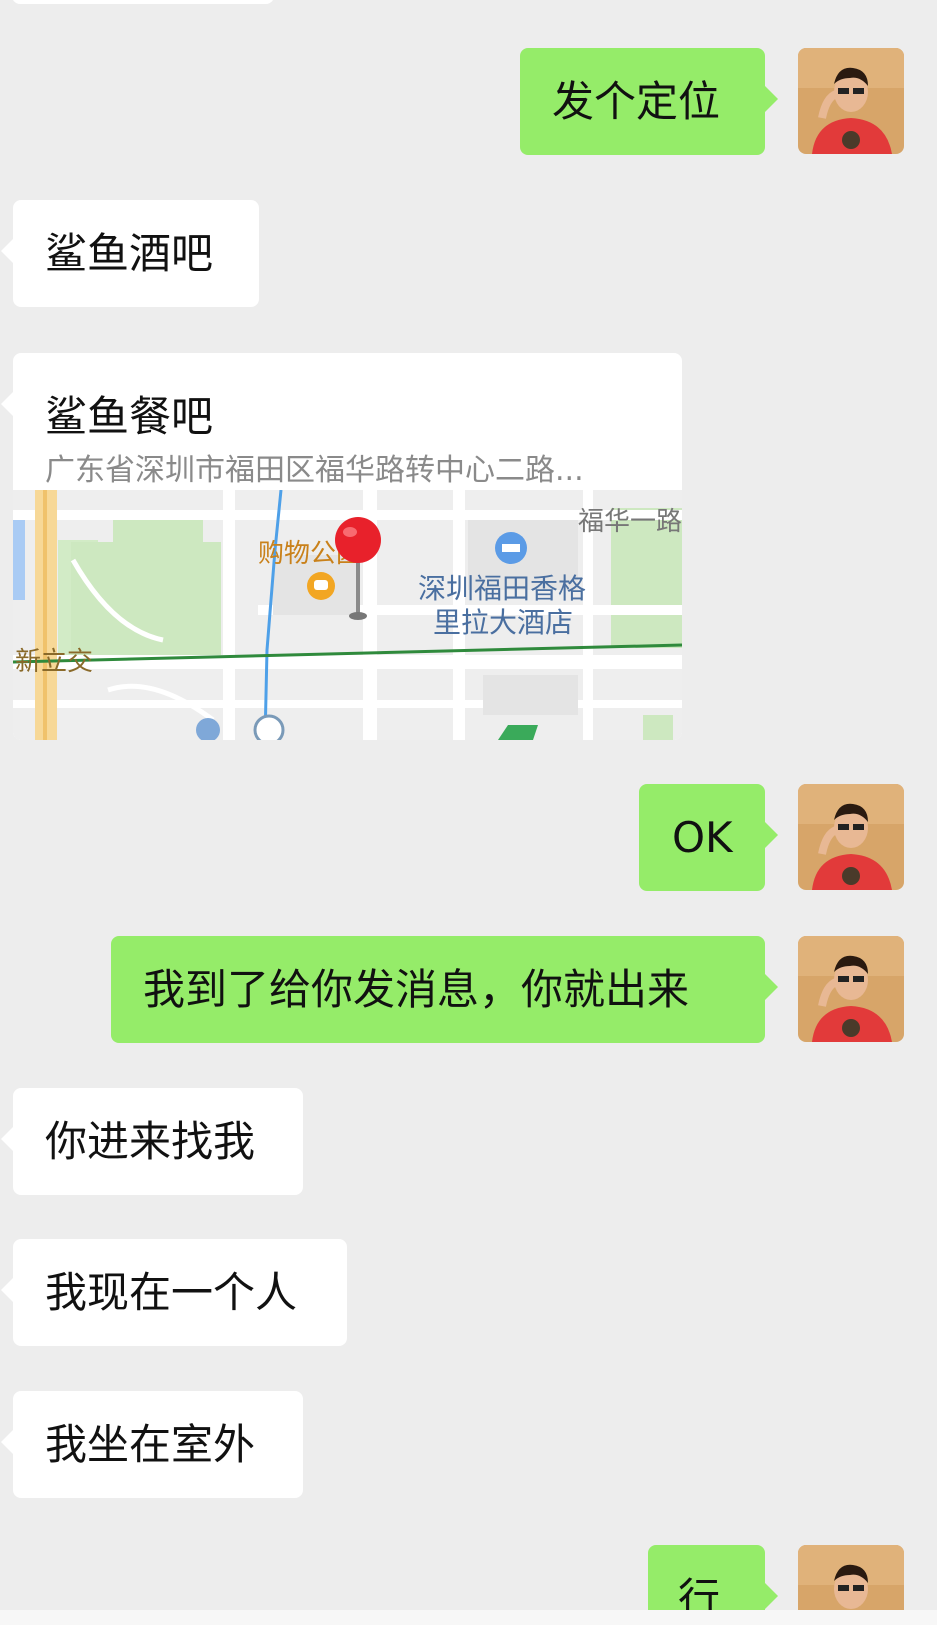 Image resolution: width=937 pixels, height=1625 pixels. I want to click on input-bar-edge, so click(468, 1617).